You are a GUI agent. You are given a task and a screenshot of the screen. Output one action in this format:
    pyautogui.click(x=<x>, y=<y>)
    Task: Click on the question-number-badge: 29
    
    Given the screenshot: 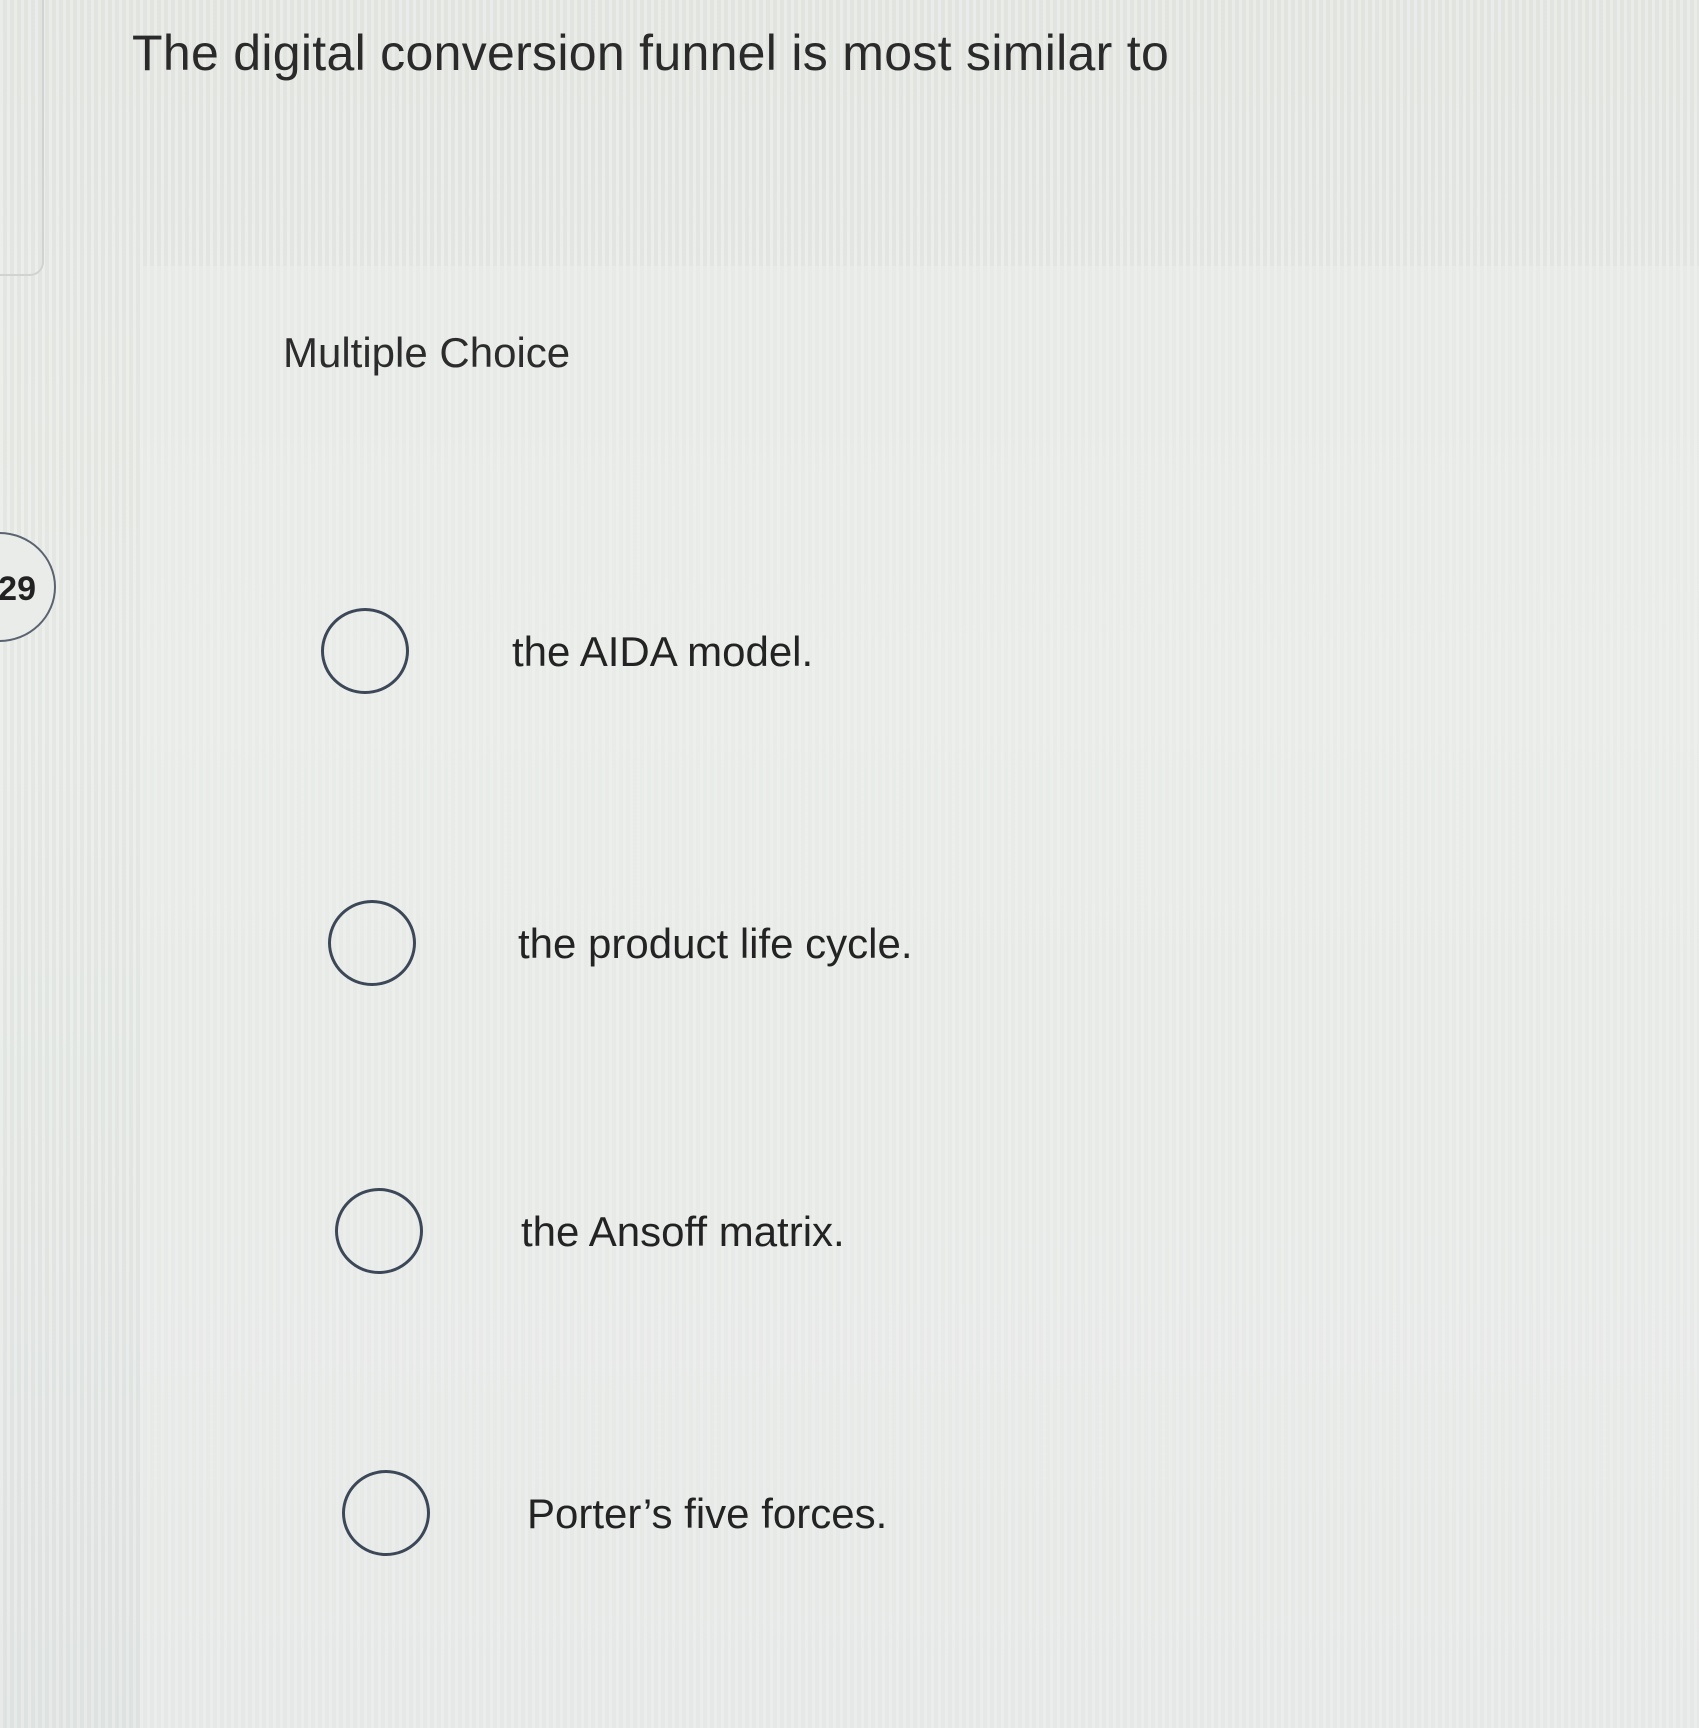 What is the action you would take?
    pyautogui.click(x=28, y=587)
    